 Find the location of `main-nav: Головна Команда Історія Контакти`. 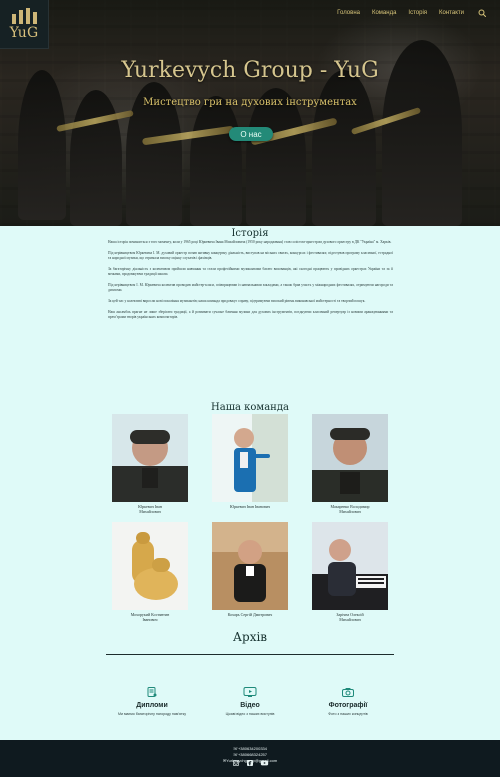

main-nav: Головна Команда Історія Контакти is located at coordinates (412, 13).